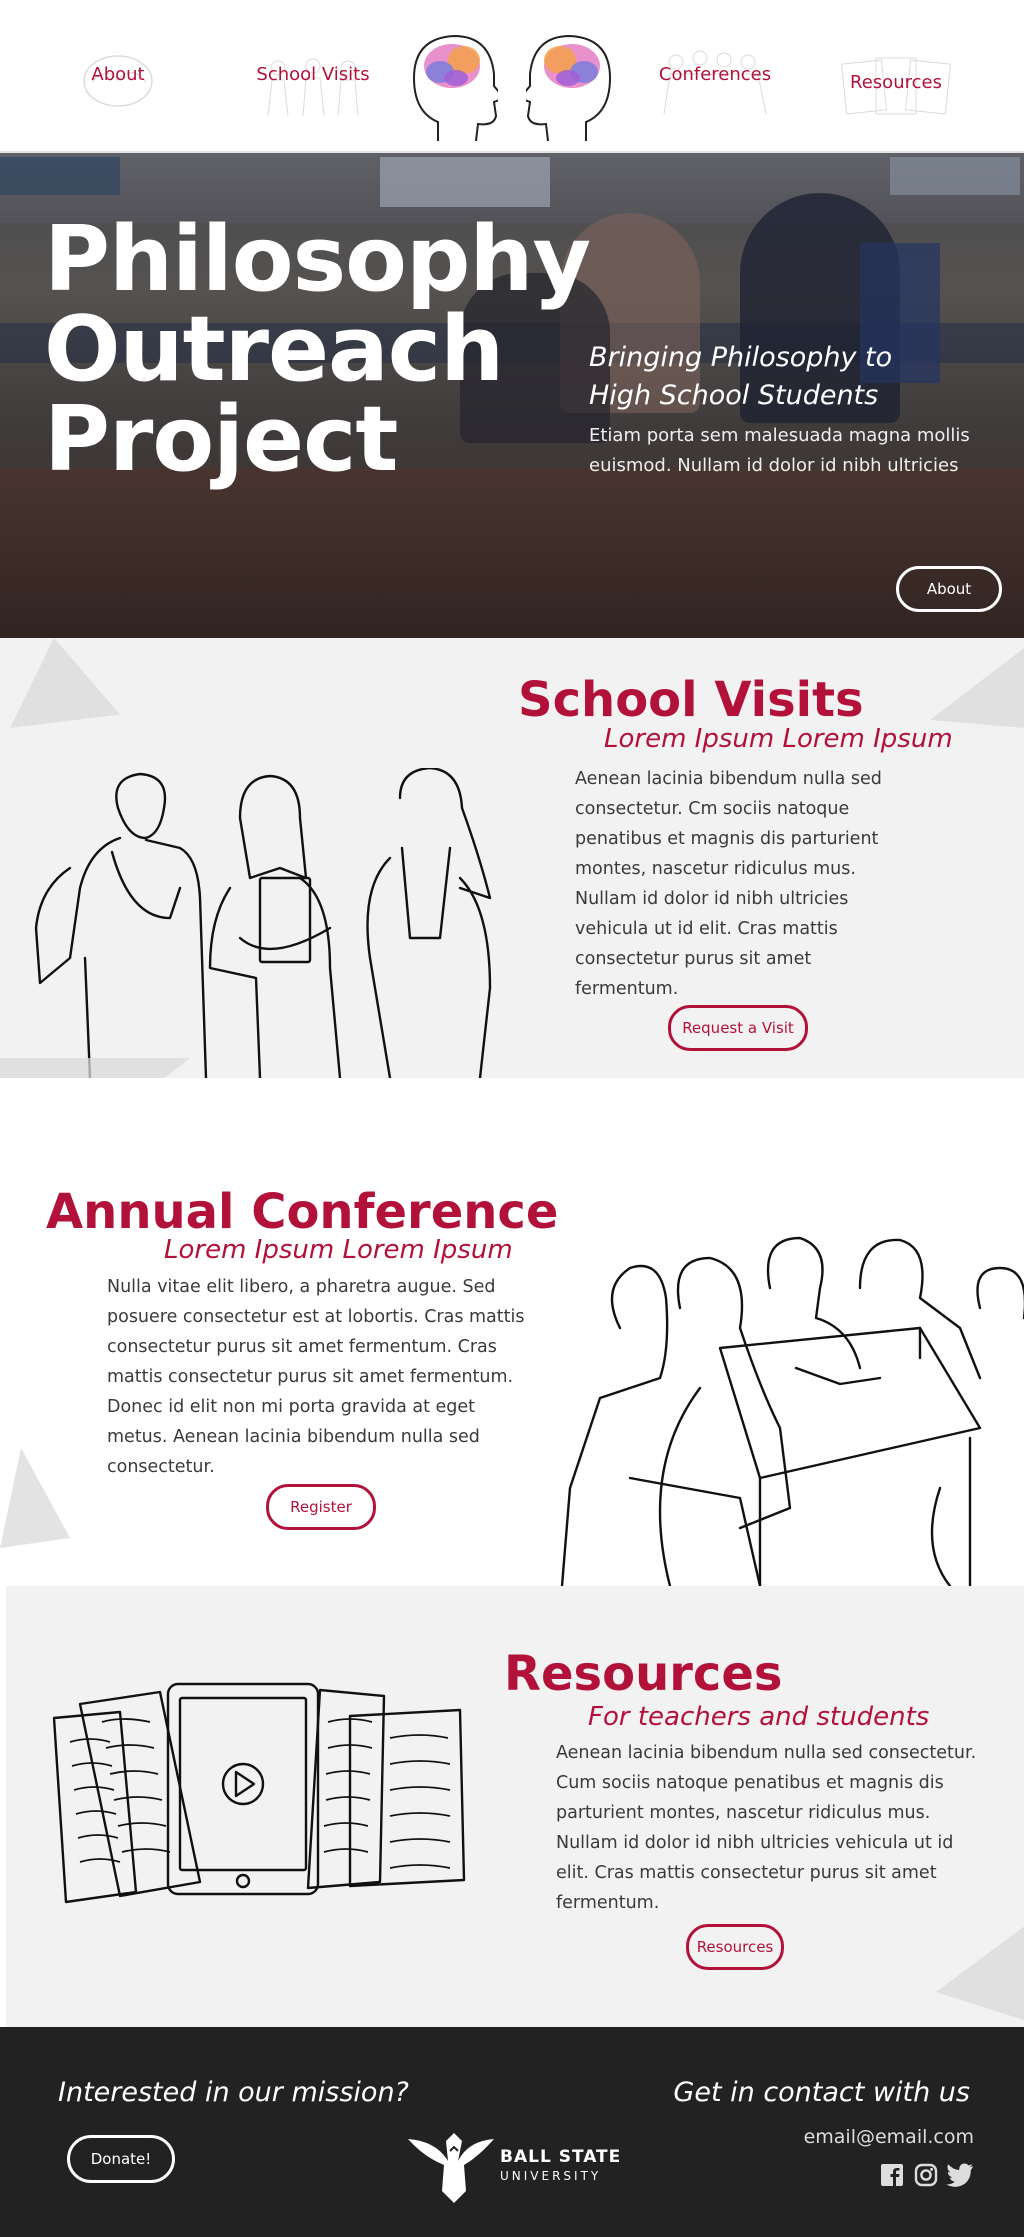  I want to click on twitter-icon, so click(960, 2175).